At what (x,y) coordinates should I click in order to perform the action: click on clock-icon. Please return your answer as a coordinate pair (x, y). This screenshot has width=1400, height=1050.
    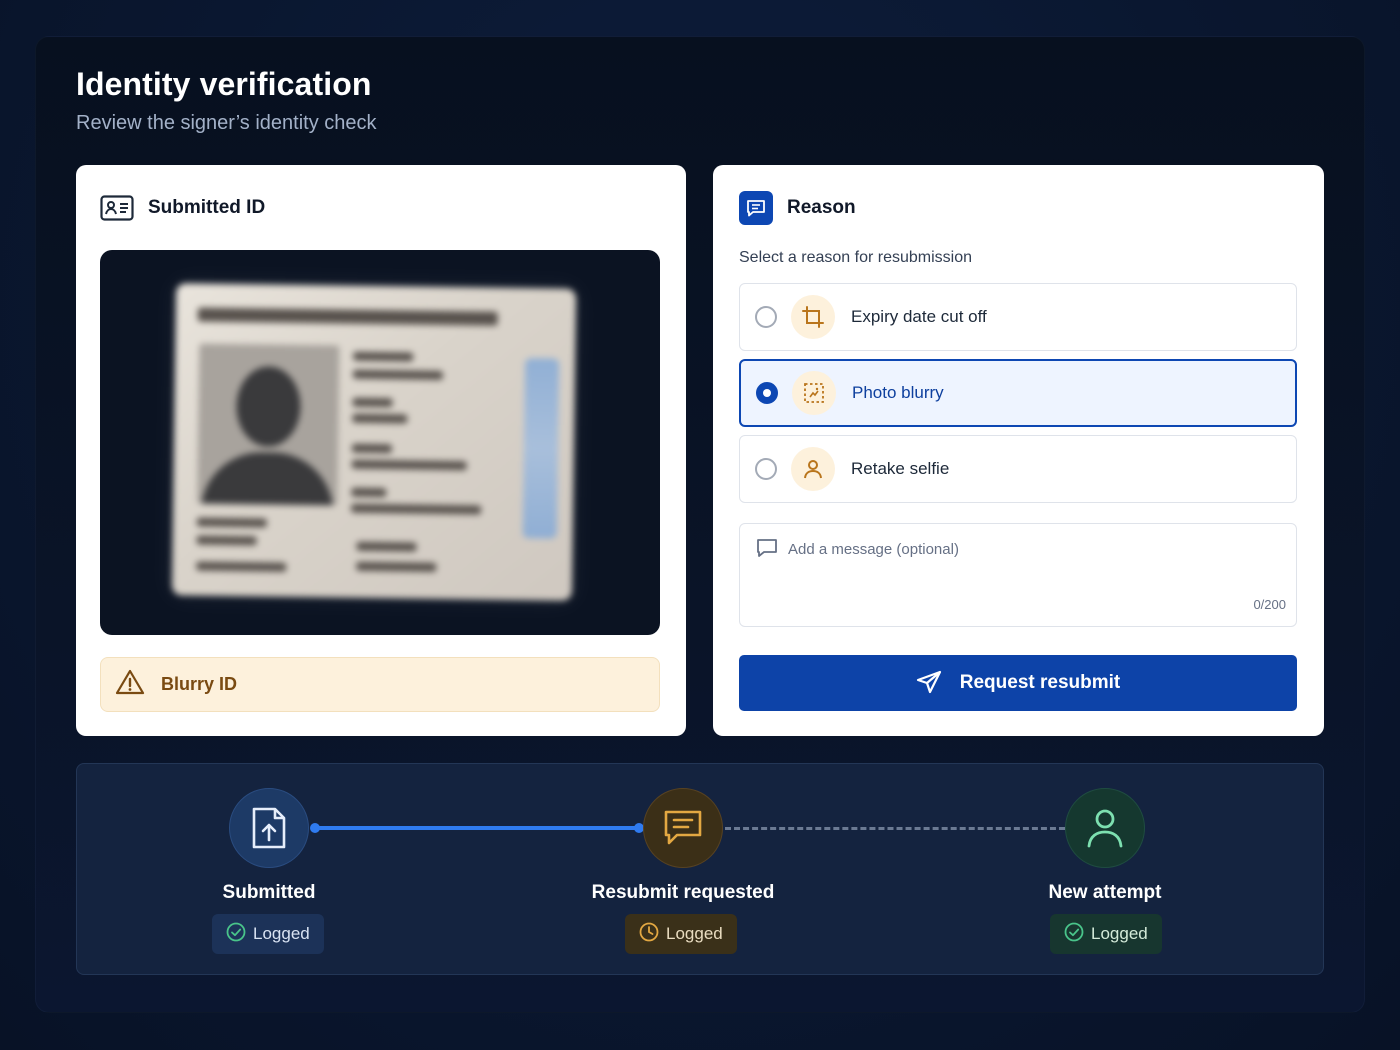
    Looking at the image, I should click on (649, 934).